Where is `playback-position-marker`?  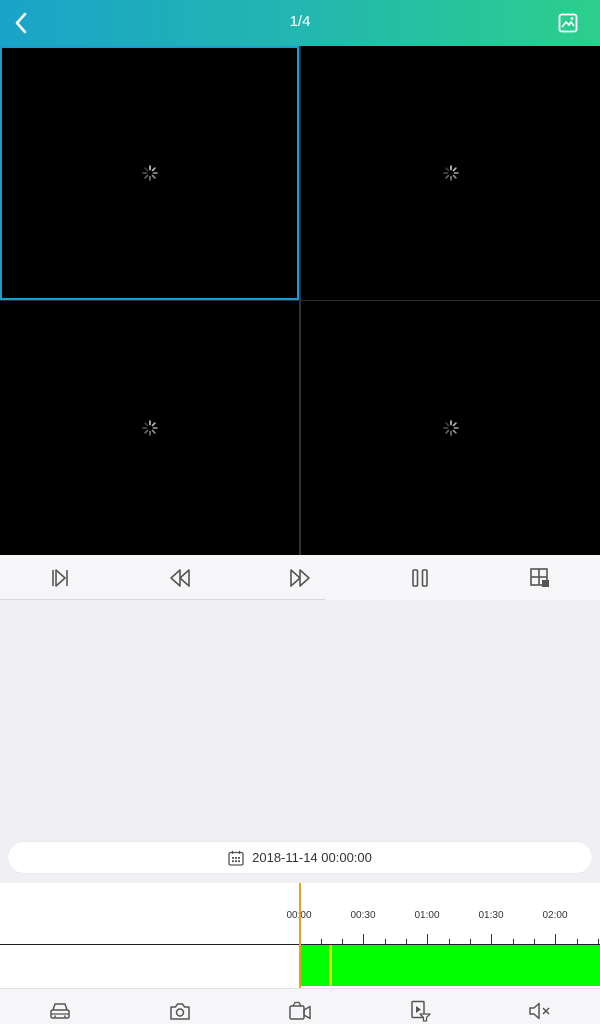
playback-position-marker is located at coordinates (330, 965).